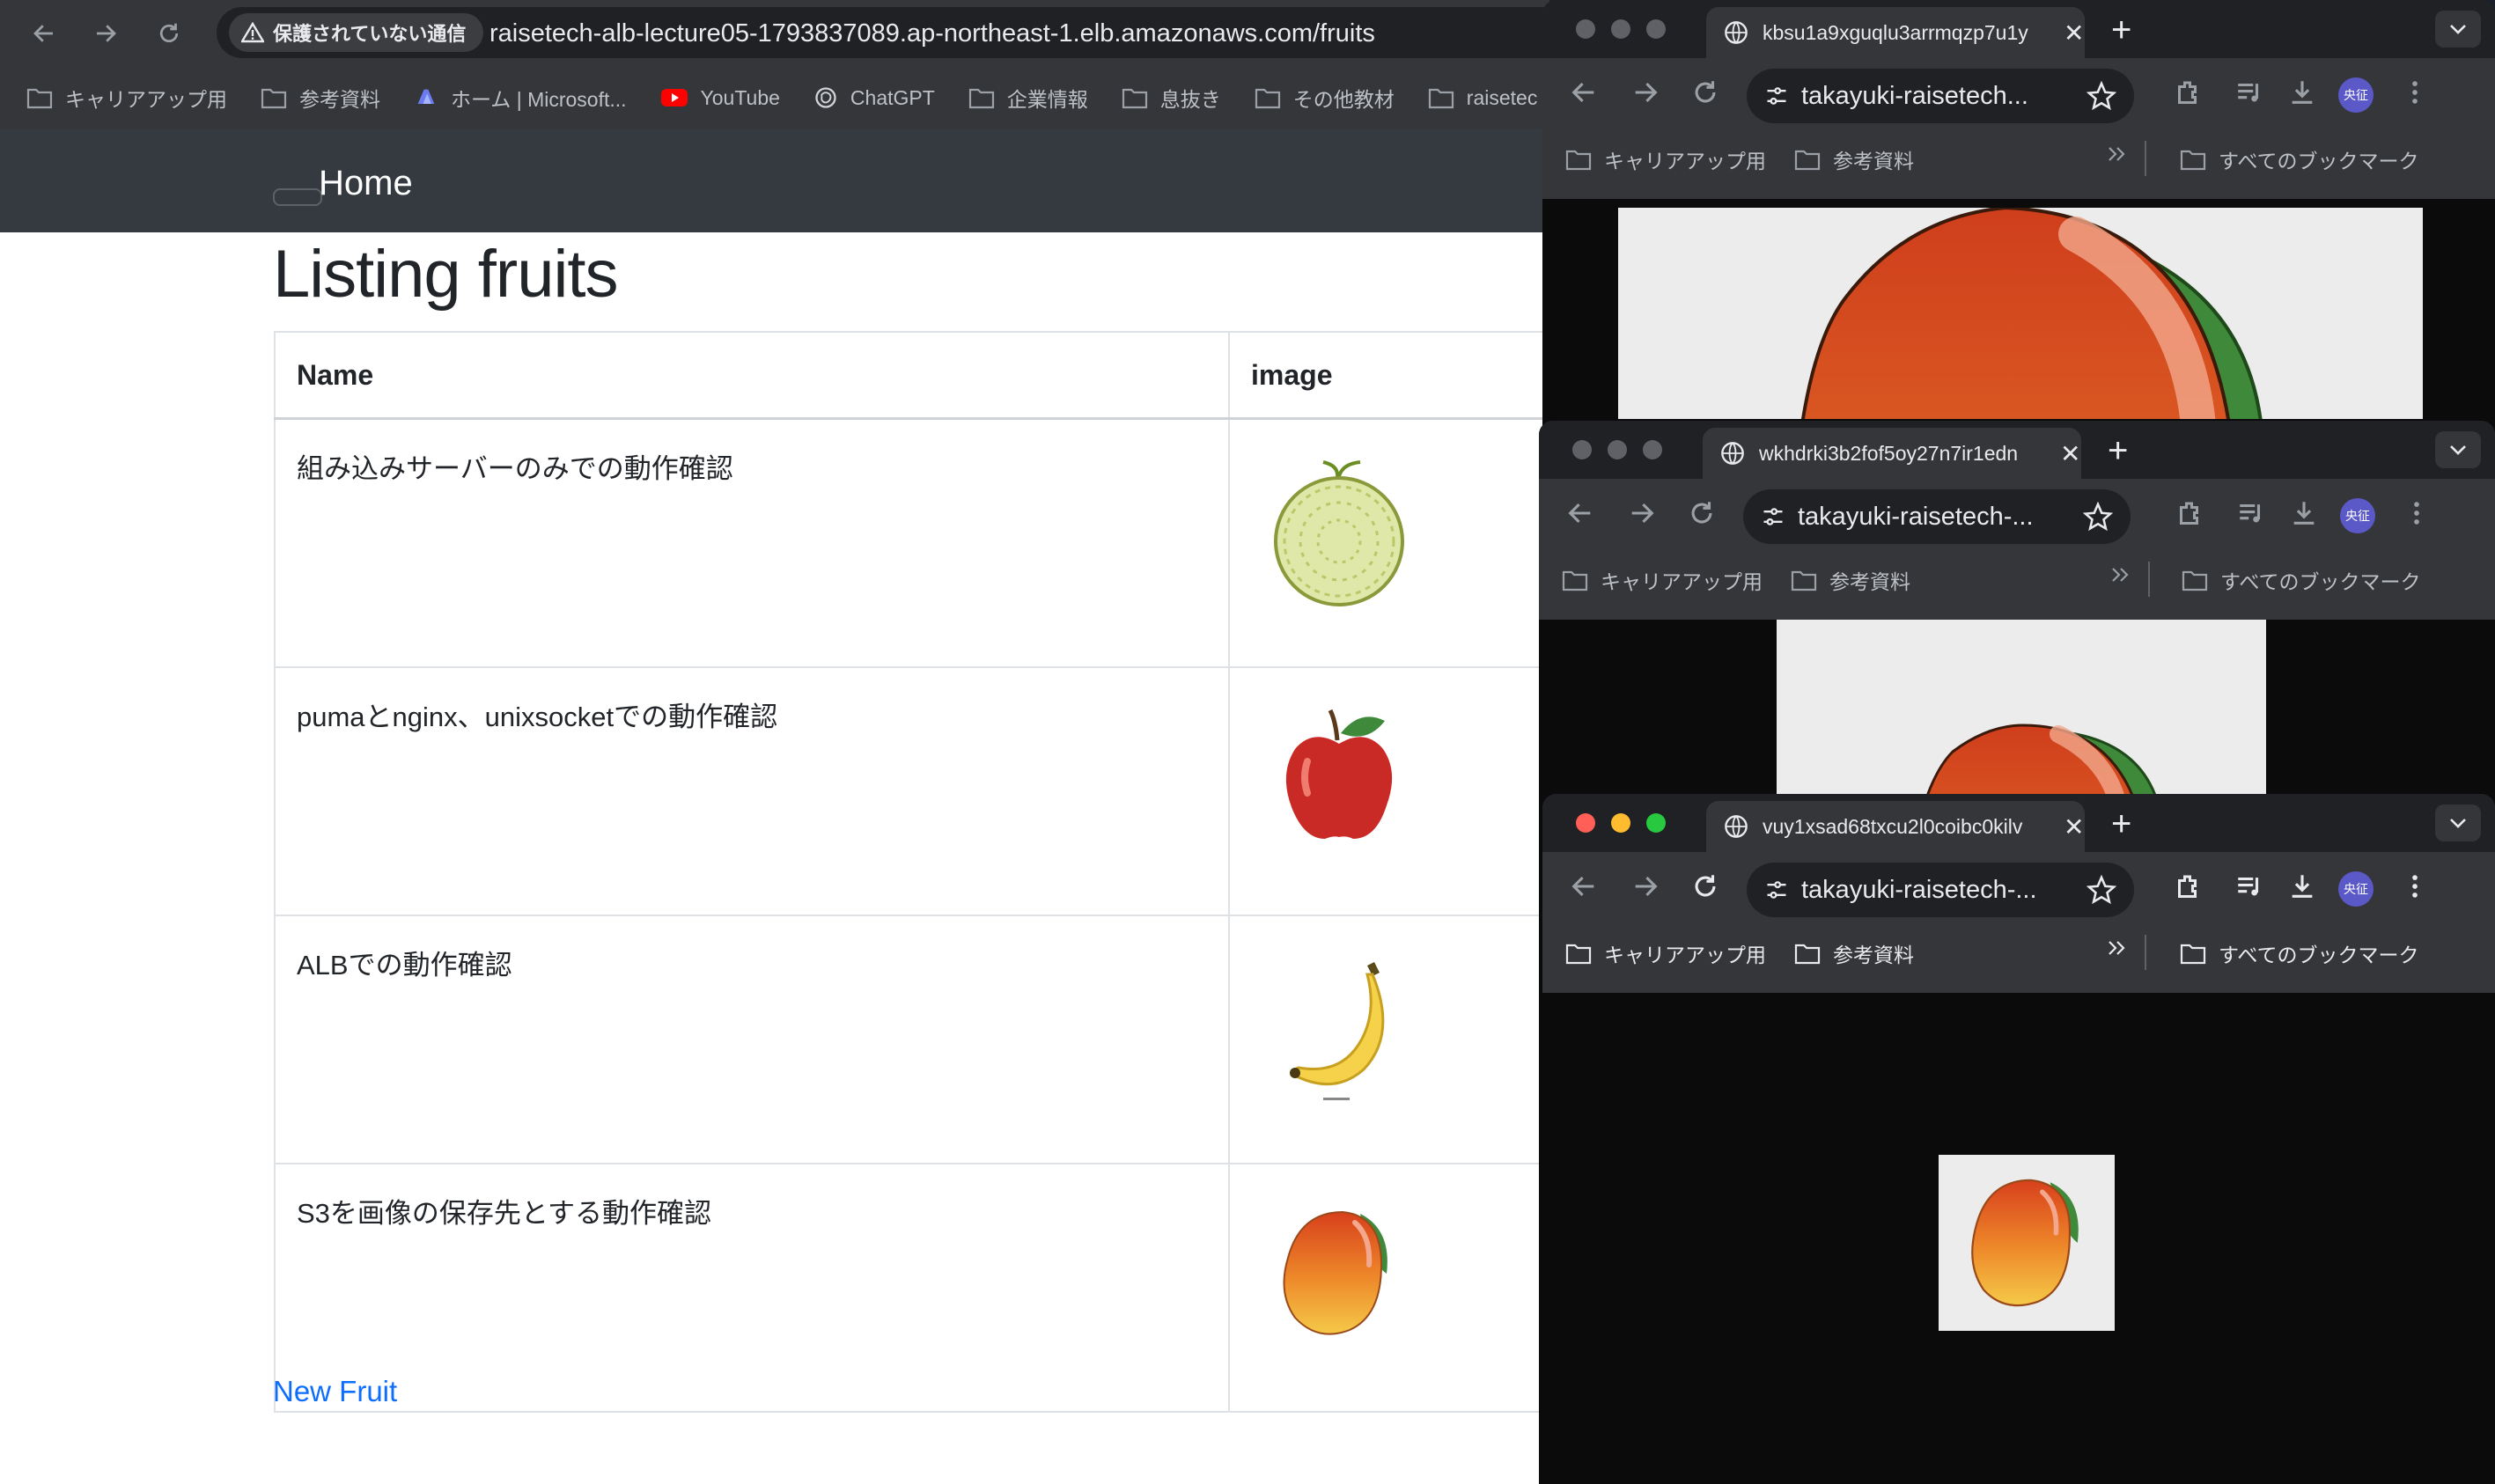  What do you see at coordinates (1325, 98) in the screenshot?
I see `bookmark-item: その他教材` at bounding box center [1325, 98].